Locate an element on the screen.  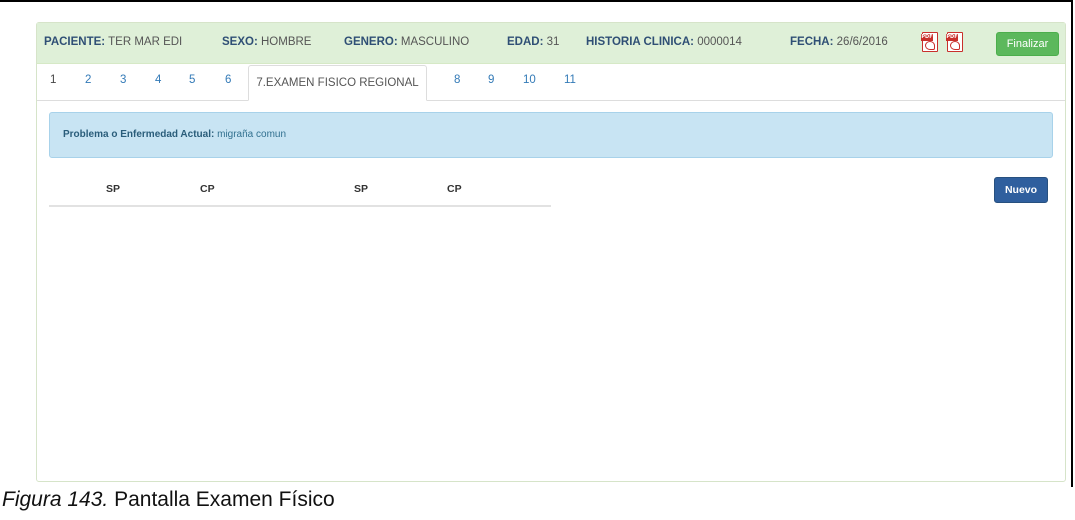
figure-title: Pantalla Examen Físico is located at coordinates (224, 499).